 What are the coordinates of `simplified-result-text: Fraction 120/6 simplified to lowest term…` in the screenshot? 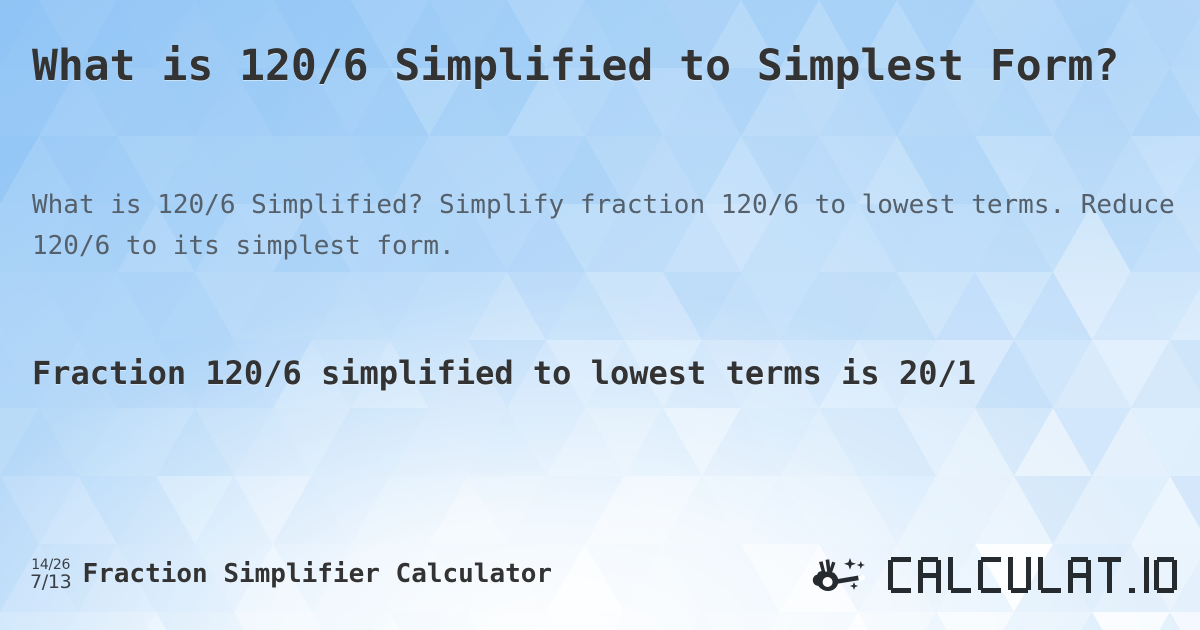 It's located at (504, 373).